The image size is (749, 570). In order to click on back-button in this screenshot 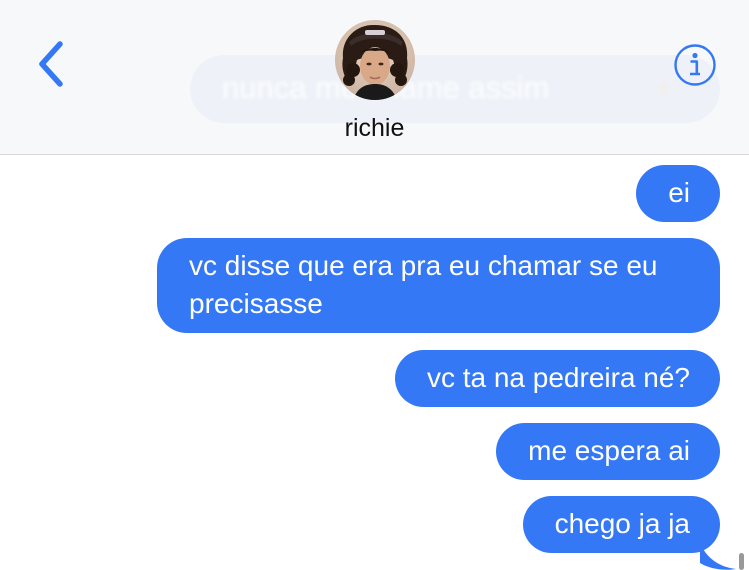, I will do `click(52, 64)`.